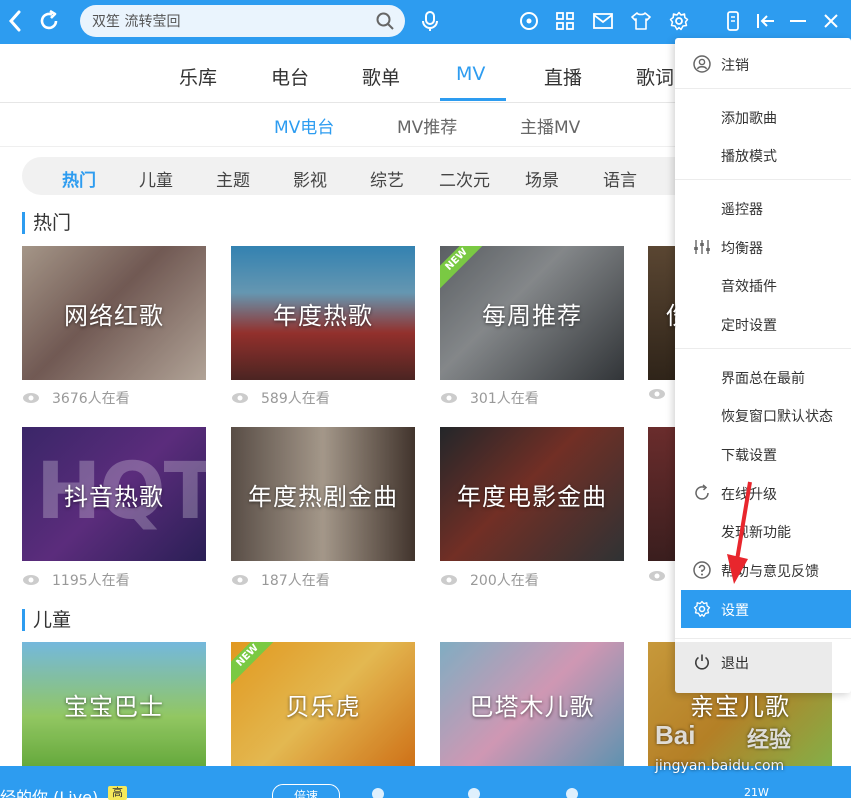 The width and height of the screenshot is (851, 808). I want to click on card-title: 抖音热歌, so click(114, 496).